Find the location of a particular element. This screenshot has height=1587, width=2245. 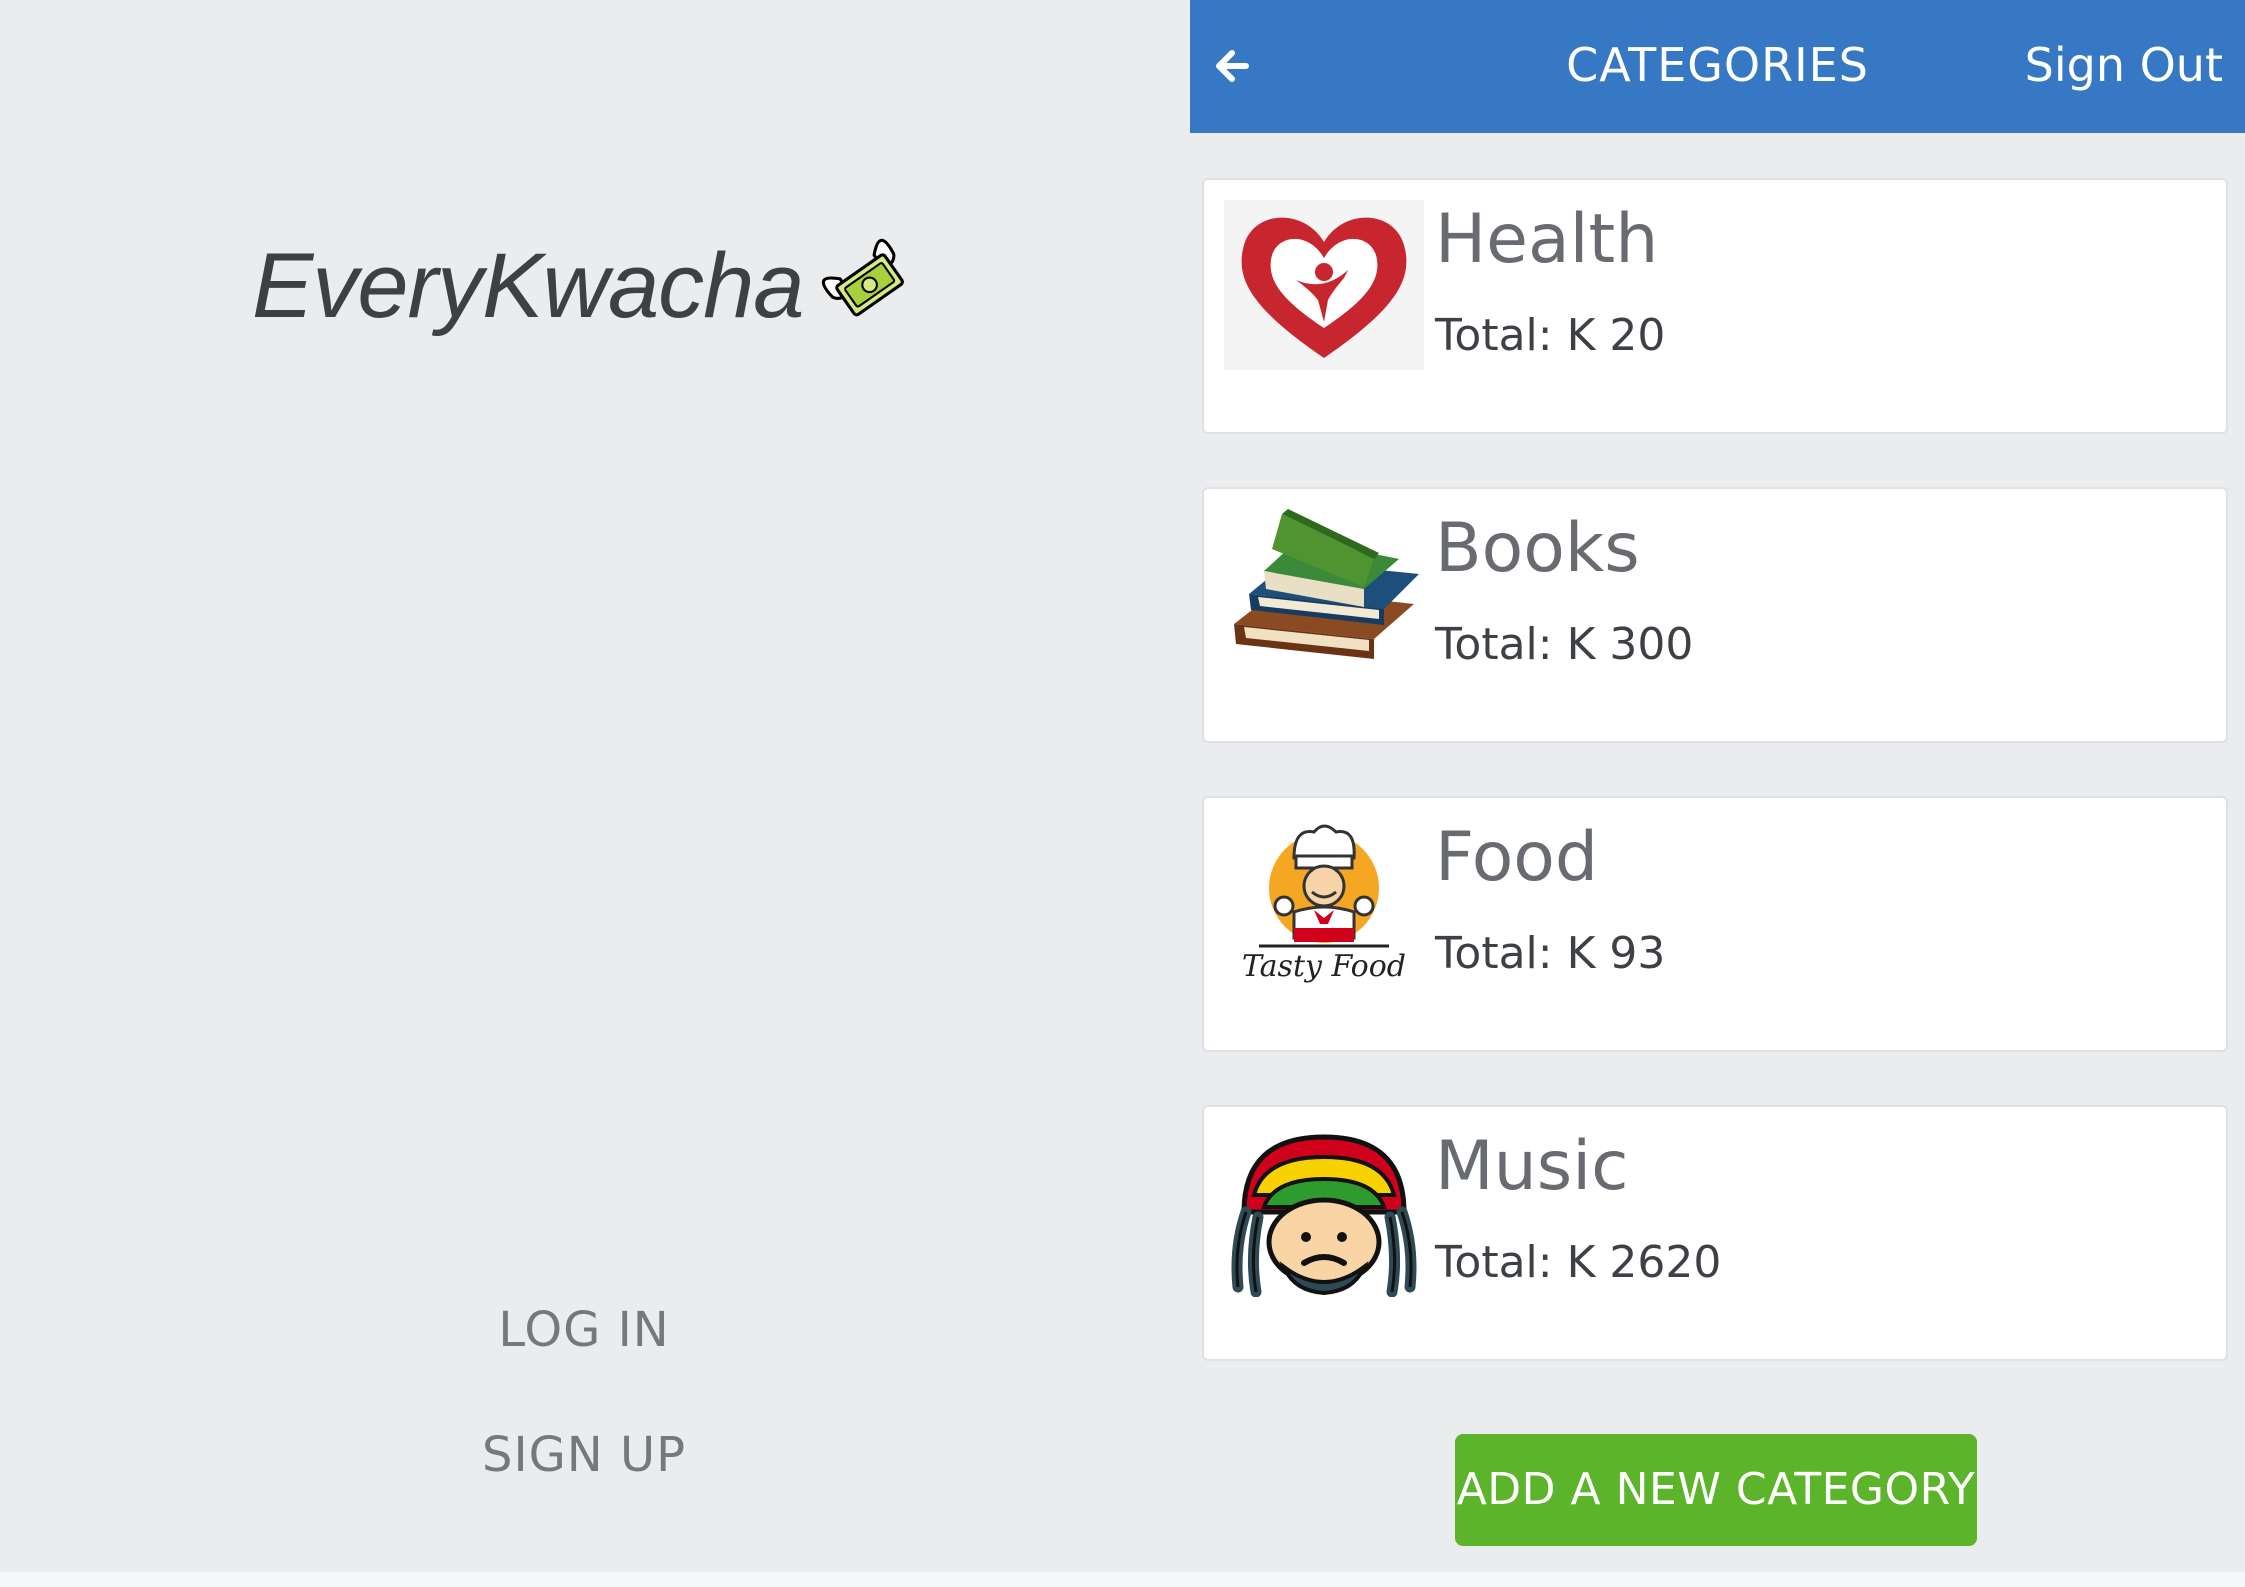

category-name: Books is located at coordinates (1537, 548).